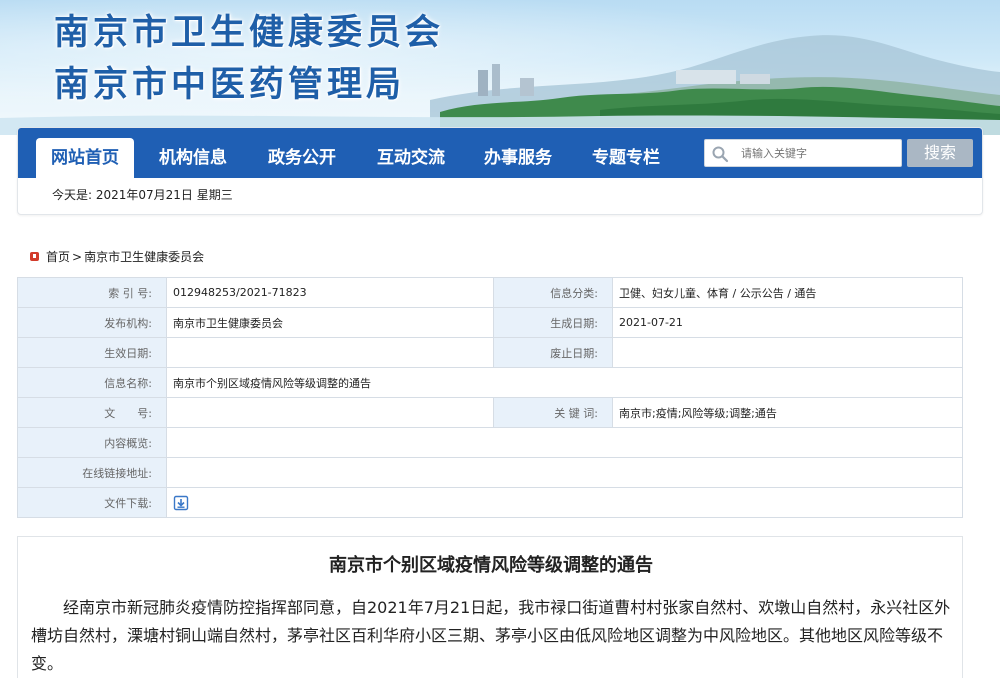 This screenshot has height=678, width=1000. Describe the element at coordinates (142, 195) in the screenshot. I see `today-date: 今天是: 2021年07月21日 星期三` at that location.